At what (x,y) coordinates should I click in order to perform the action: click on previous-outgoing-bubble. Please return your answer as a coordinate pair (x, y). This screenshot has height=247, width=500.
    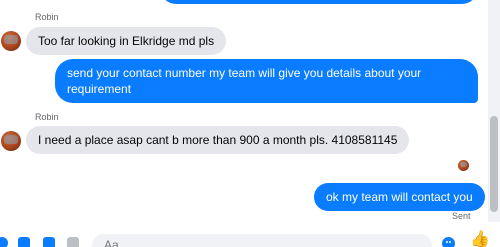
    Looking at the image, I should click on (319, 2).